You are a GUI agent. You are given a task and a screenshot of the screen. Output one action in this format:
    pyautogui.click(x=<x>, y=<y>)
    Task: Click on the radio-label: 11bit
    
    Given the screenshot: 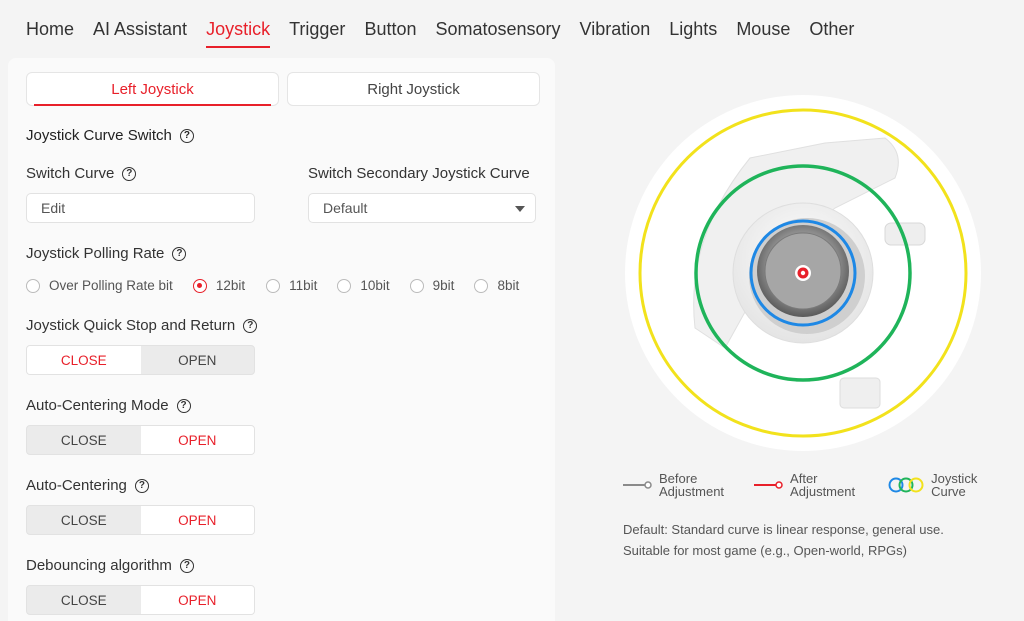 What is the action you would take?
    pyautogui.click(x=303, y=285)
    